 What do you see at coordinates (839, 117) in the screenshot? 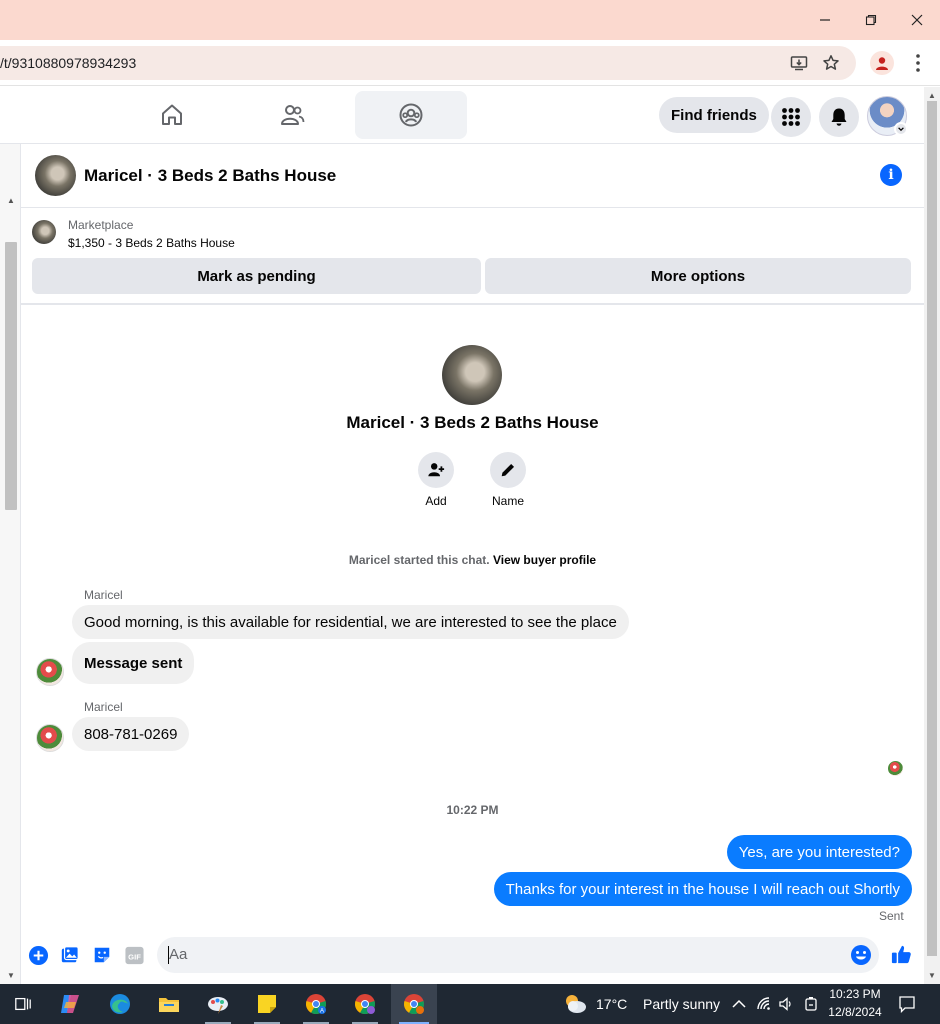
I see `notifications-bell-icon` at bounding box center [839, 117].